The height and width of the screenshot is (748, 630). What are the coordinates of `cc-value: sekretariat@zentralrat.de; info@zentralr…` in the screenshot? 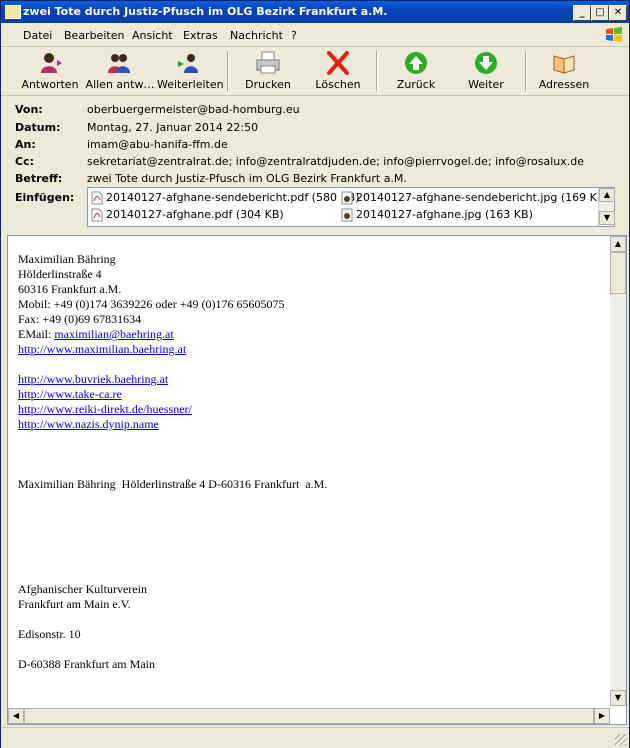 It's located at (335, 161).